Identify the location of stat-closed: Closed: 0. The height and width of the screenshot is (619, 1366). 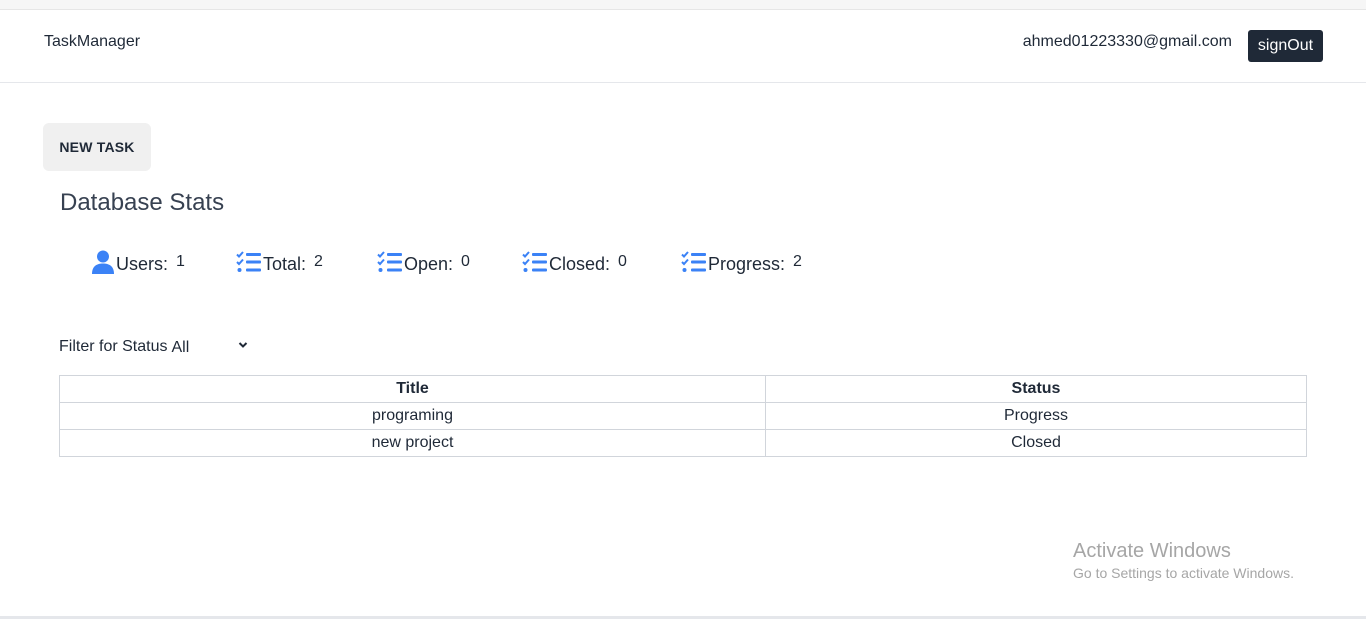
(574, 264).